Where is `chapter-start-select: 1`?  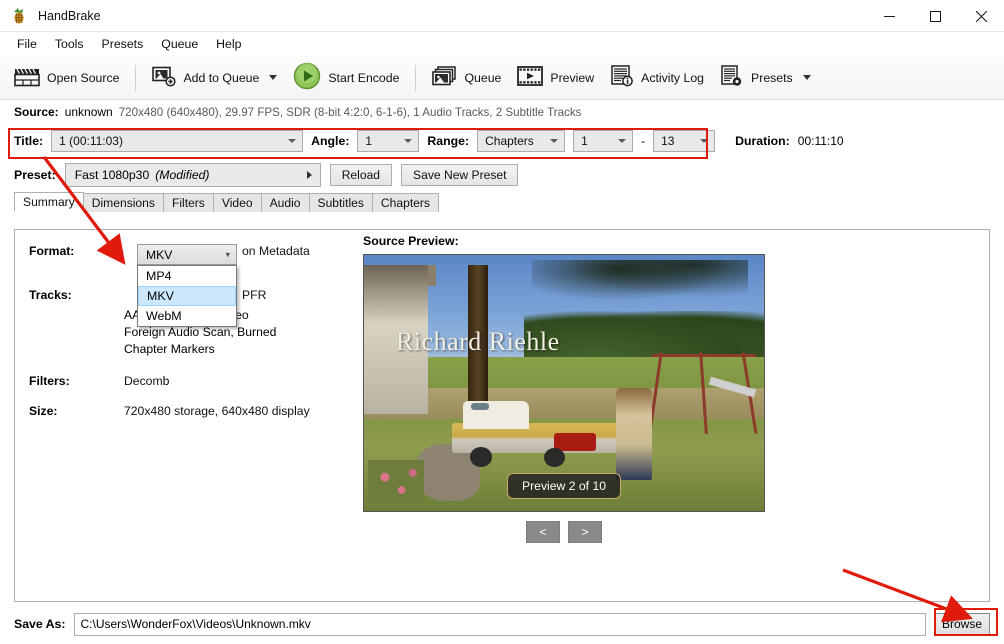
chapter-start-select: 1 is located at coordinates (603, 141).